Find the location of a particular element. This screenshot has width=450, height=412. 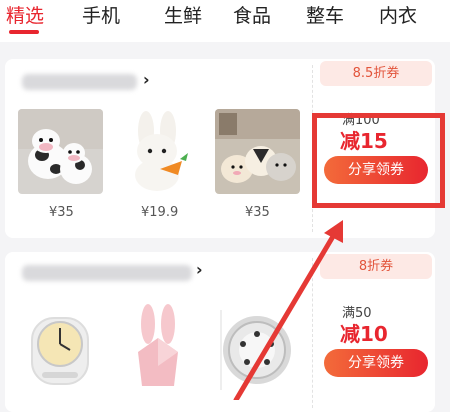

annotation-arrow-icon is located at coordinates (288, 310).